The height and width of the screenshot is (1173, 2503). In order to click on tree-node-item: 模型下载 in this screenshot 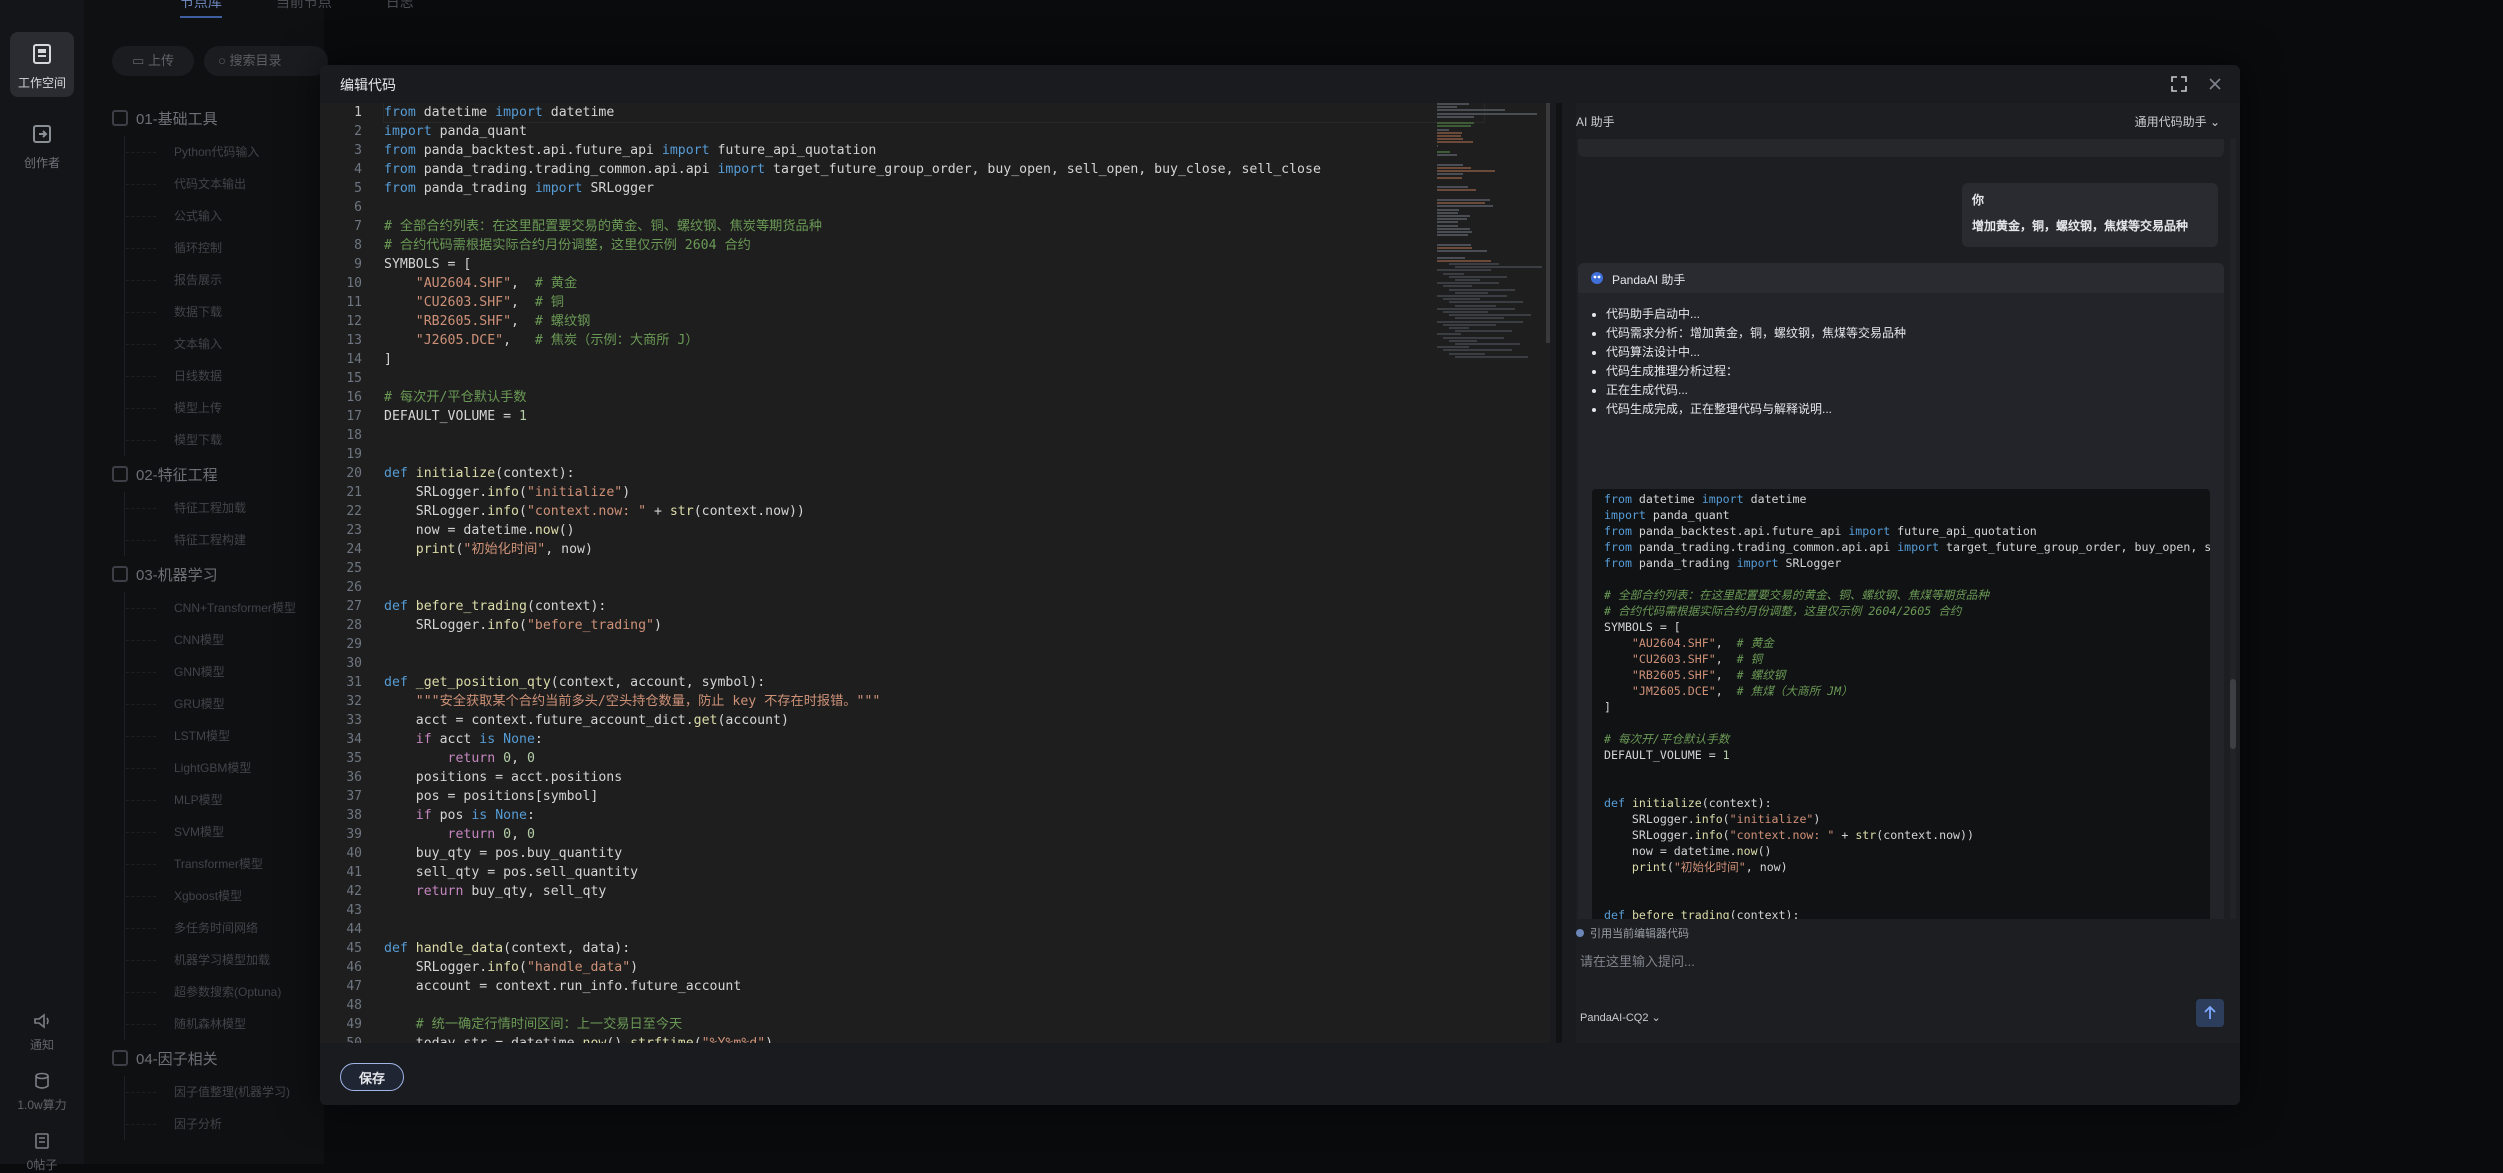, I will do `click(217, 440)`.